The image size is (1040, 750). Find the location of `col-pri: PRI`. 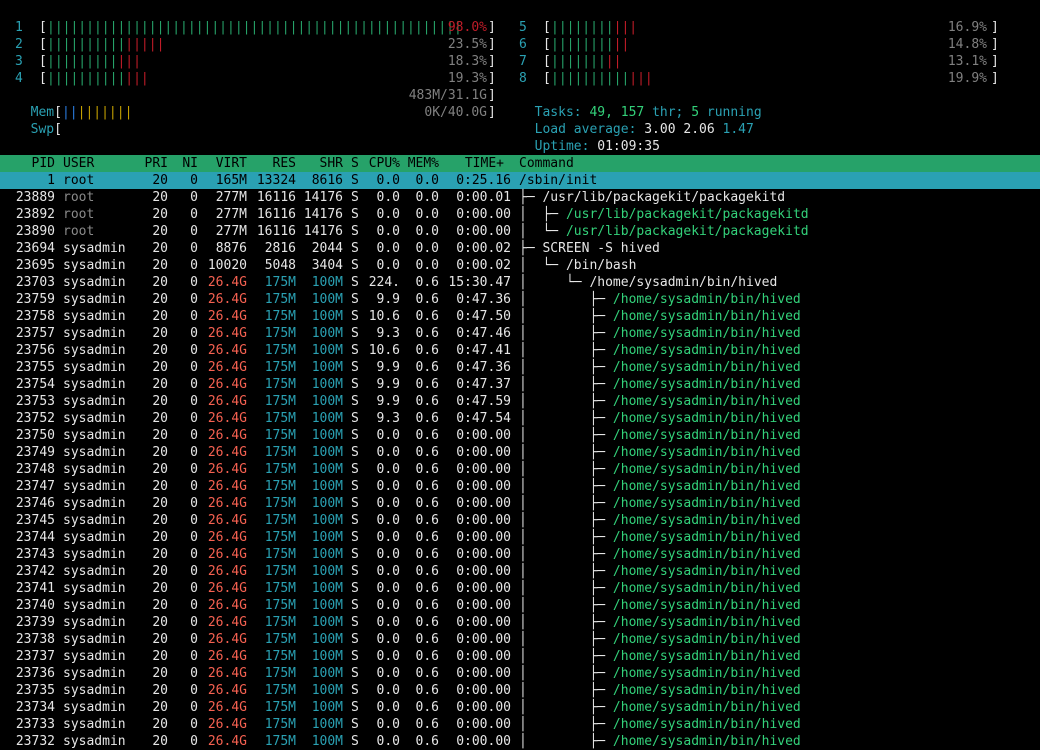

col-pri: PRI is located at coordinates (144, 163).